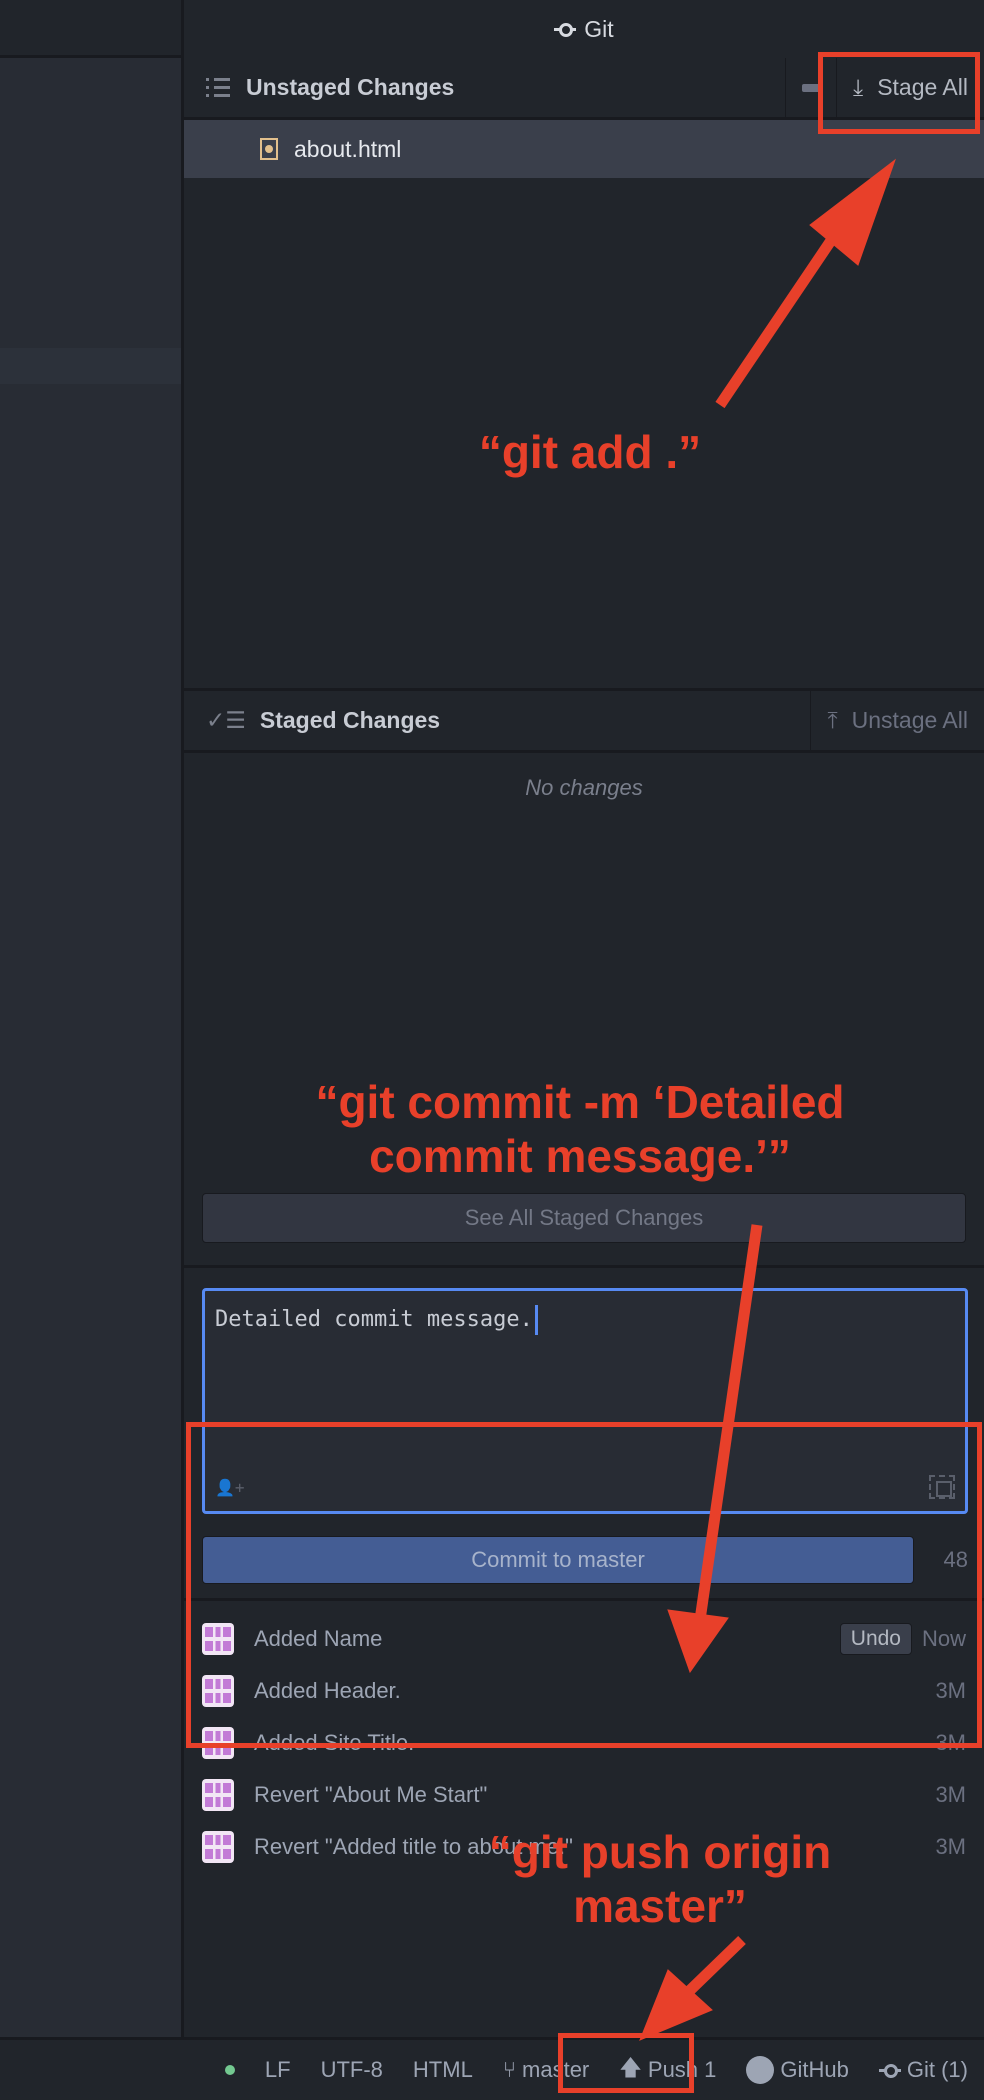 The image size is (984, 2100). I want to click on unstage-all-button: ⤒ Unstage All, so click(897, 720).